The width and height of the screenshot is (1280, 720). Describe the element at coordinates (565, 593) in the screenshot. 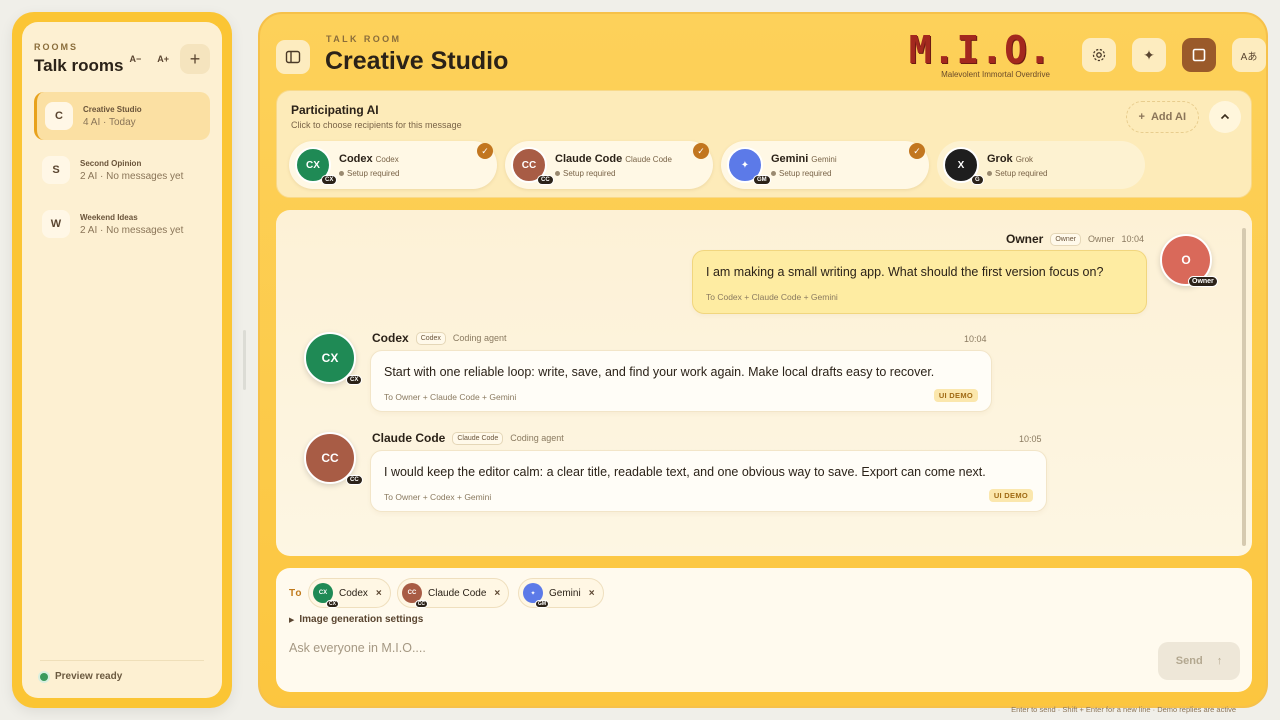

I see `chip-label: Gemini` at that location.